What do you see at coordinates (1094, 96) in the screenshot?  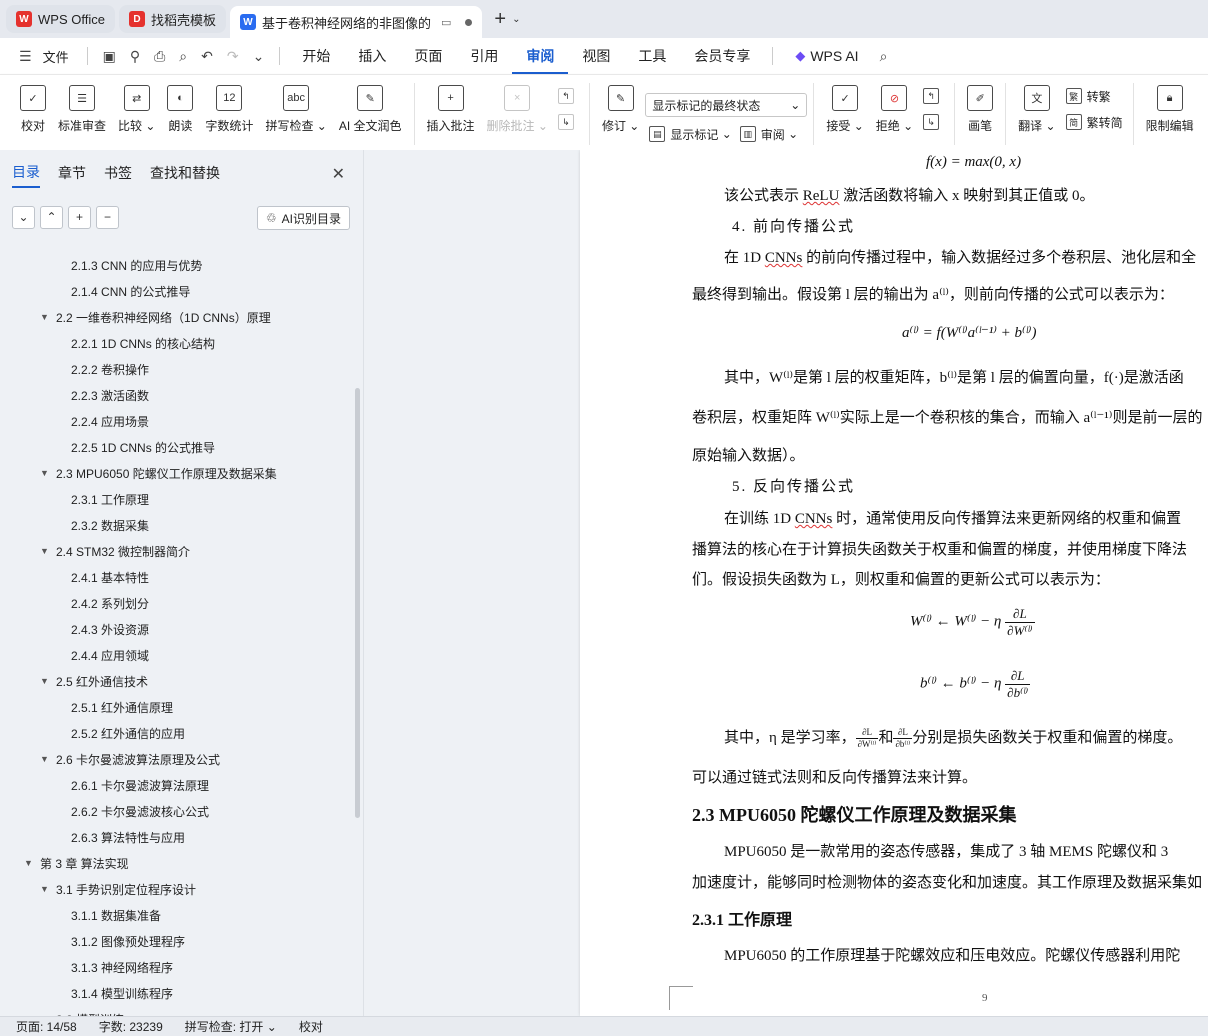 I see `to-traditional-button: 繁转繁` at bounding box center [1094, 96].